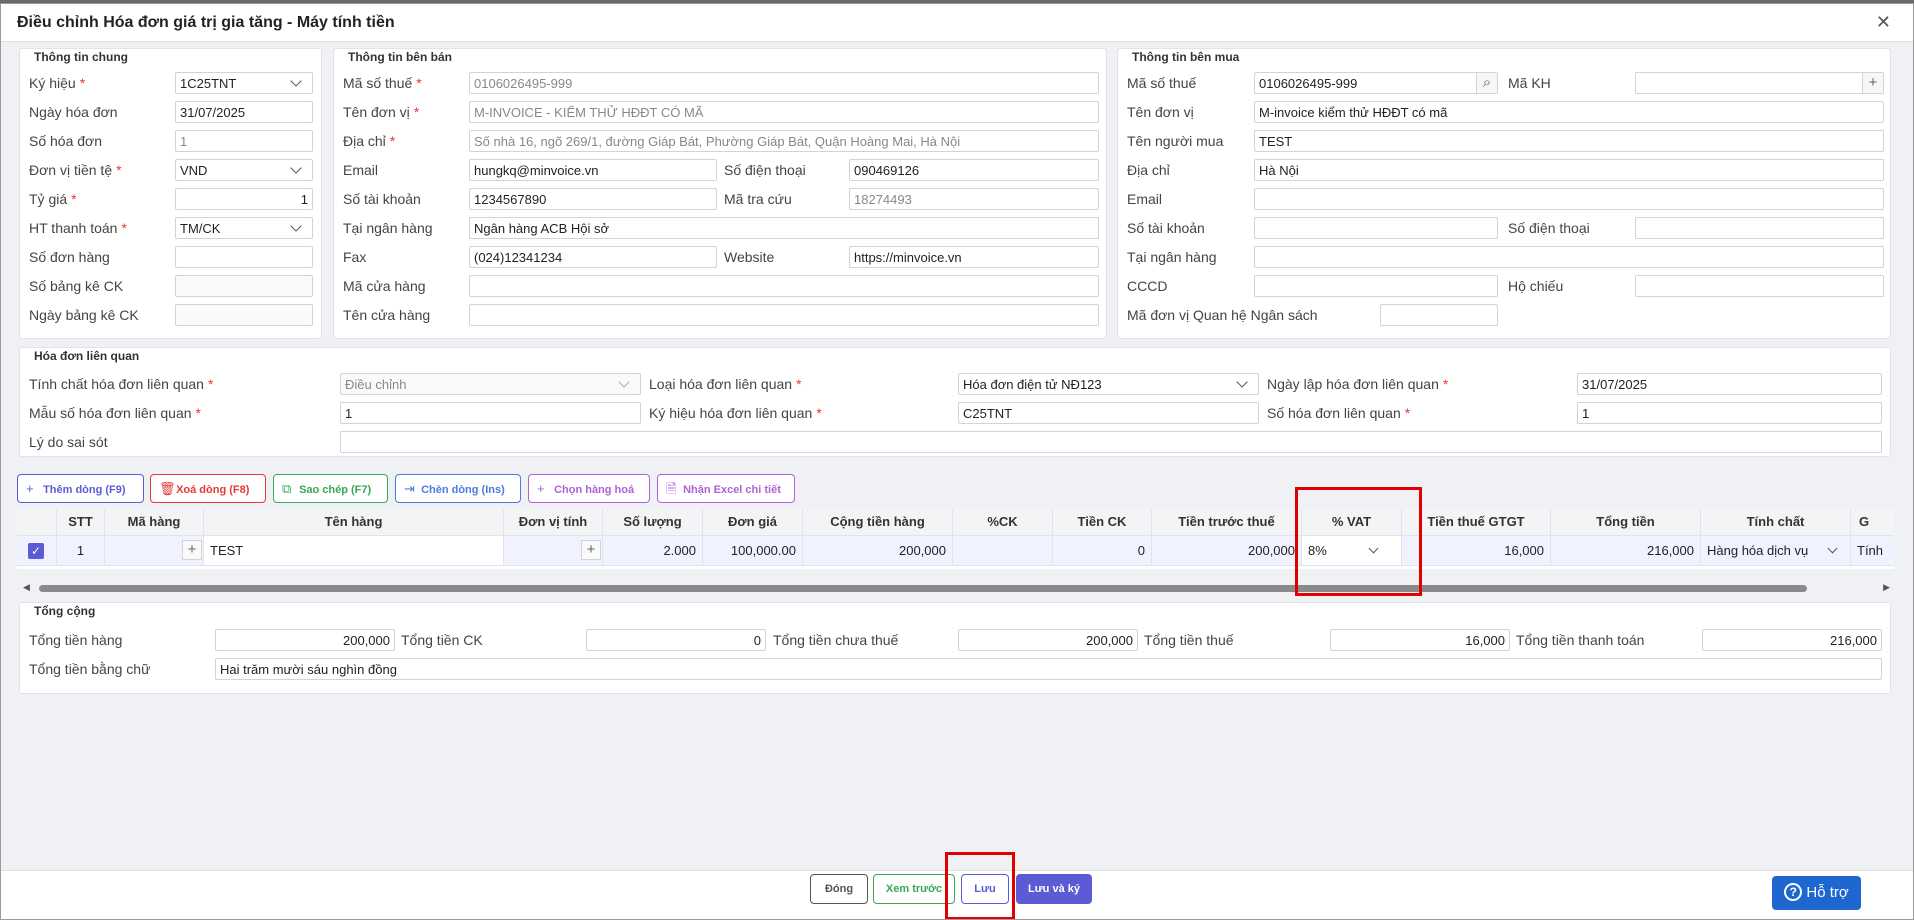 This screenshot has width=1914, height=920. What do you see at coordinates (1536, 286) in the screenshot?
I see `buyer-ho-chieu-label: Hộ chiếu` at bounding box center [1536, 286].